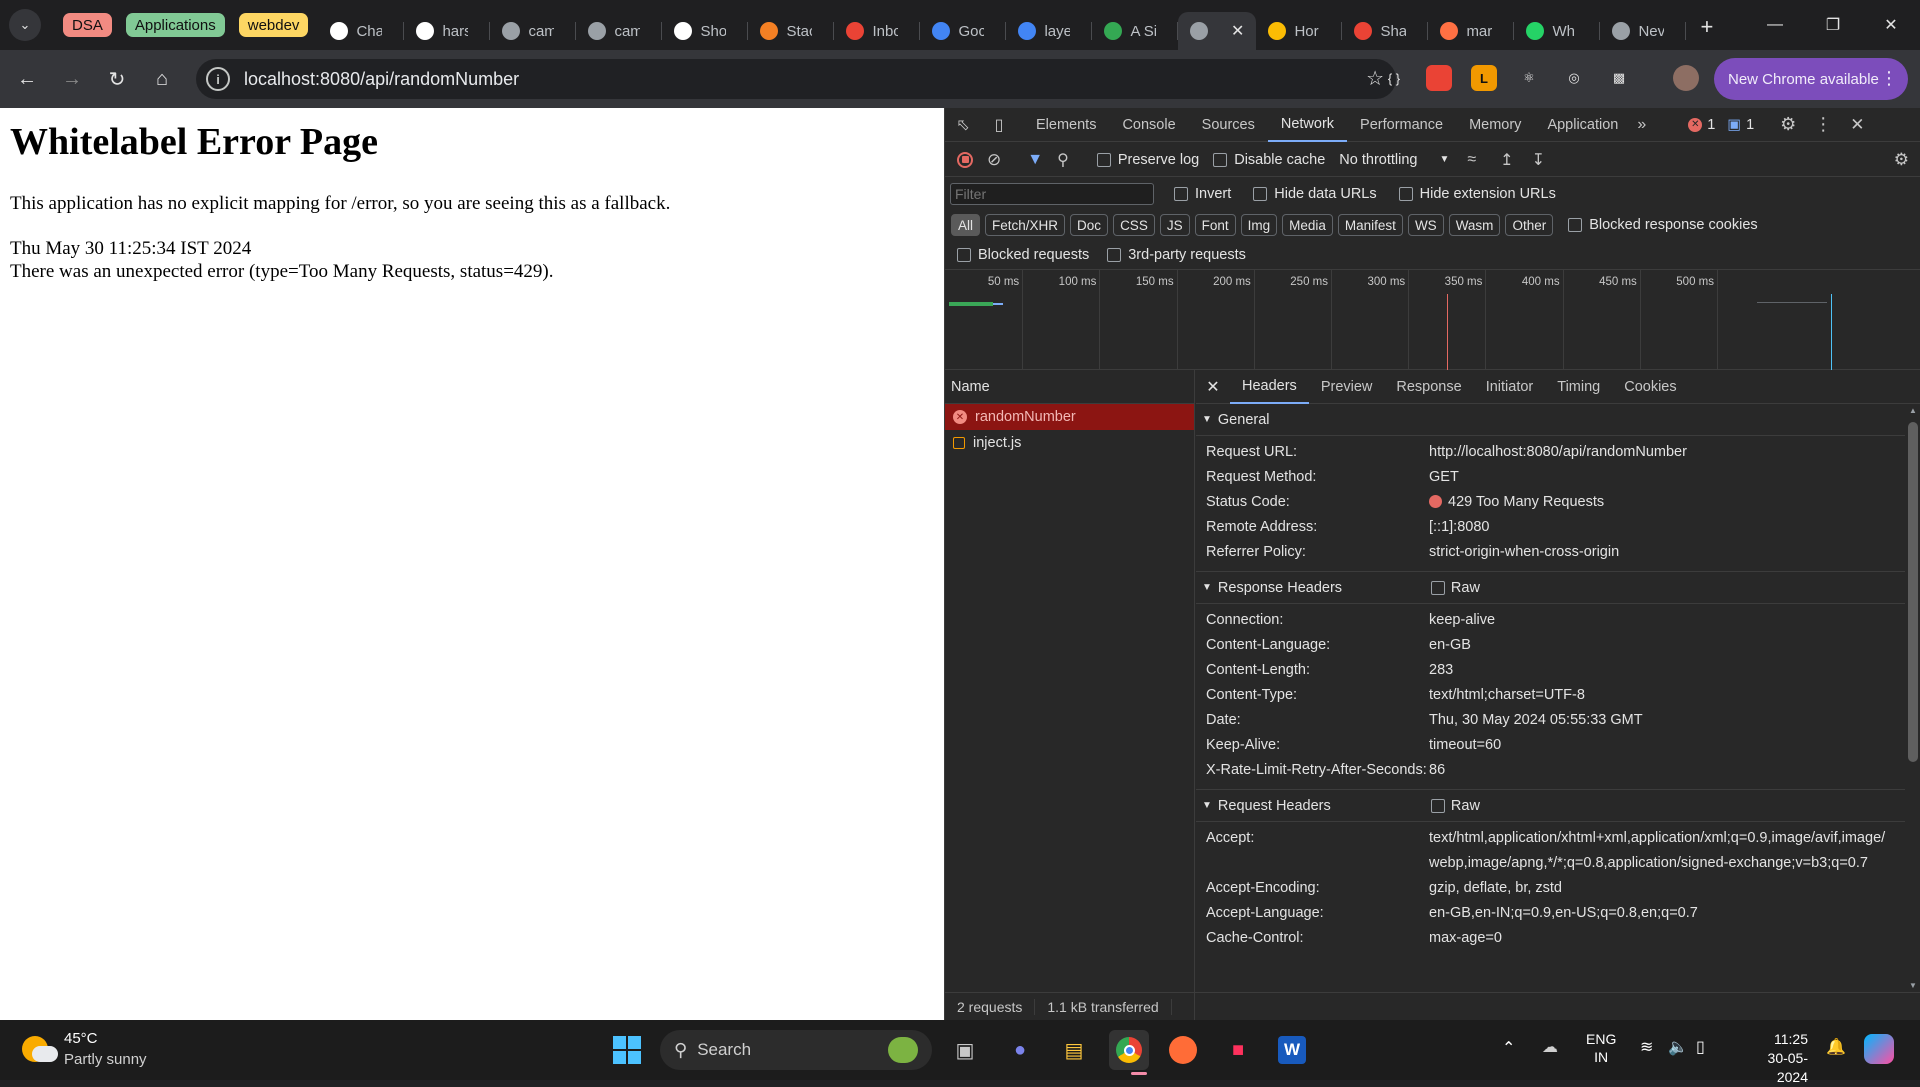  What do you see at coordinates (447, 31) in the screenshot?
I see `browser-tab-1: hars` at bounding box center [447, 31].